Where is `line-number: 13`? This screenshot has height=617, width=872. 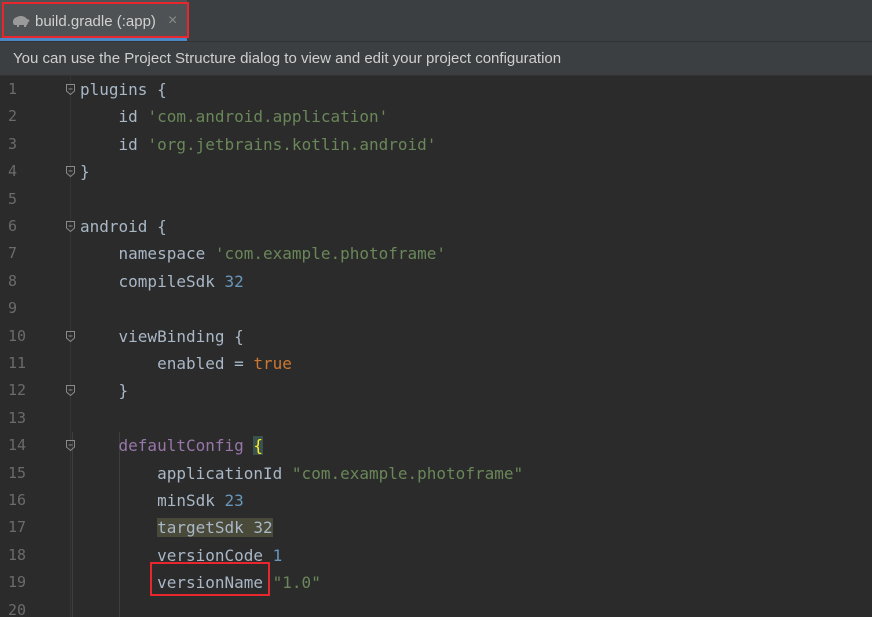
line-number: 13 is located at coordinates (17, 417).